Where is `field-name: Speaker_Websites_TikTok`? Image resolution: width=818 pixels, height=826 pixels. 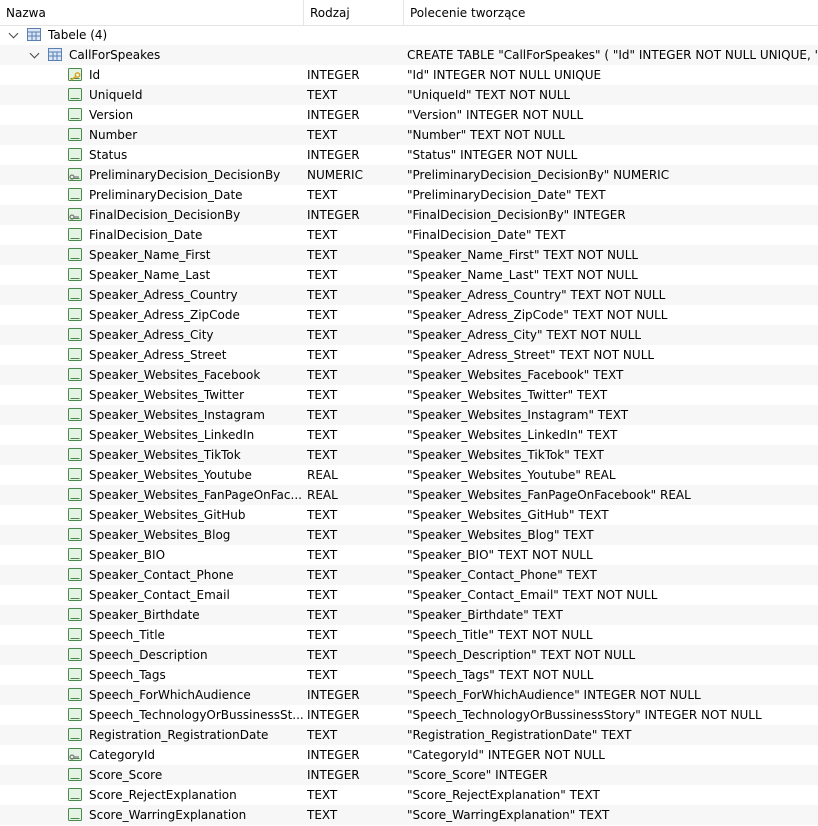
field-name: Speaker_Websites_TikTok is located at coordinates (165, 455).